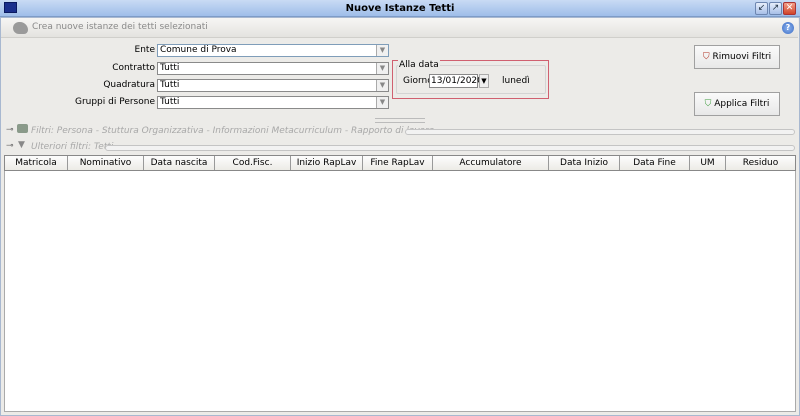  I want to click on date-input: 13/01/2020, so click(456, 81).